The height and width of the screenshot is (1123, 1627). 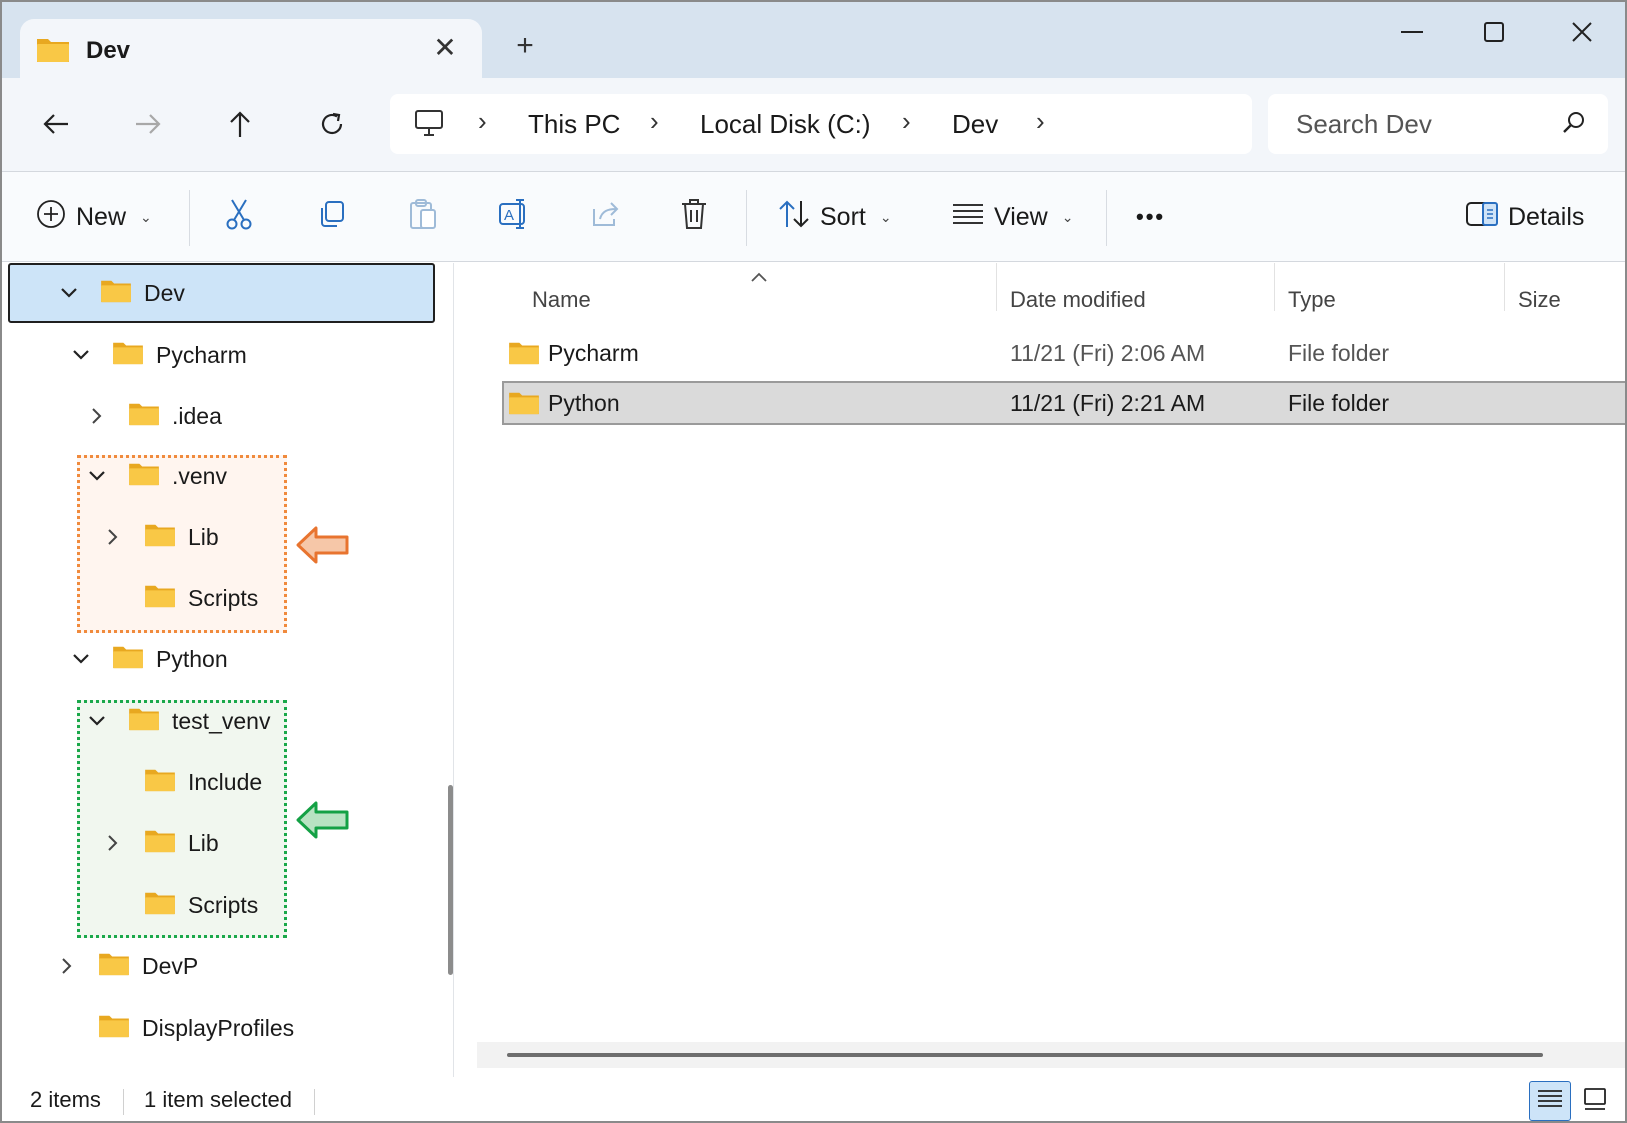 What do you see at coordinates (694, 217) in the screenshot?
I see `delete-button` at bounding box center [694, 217].